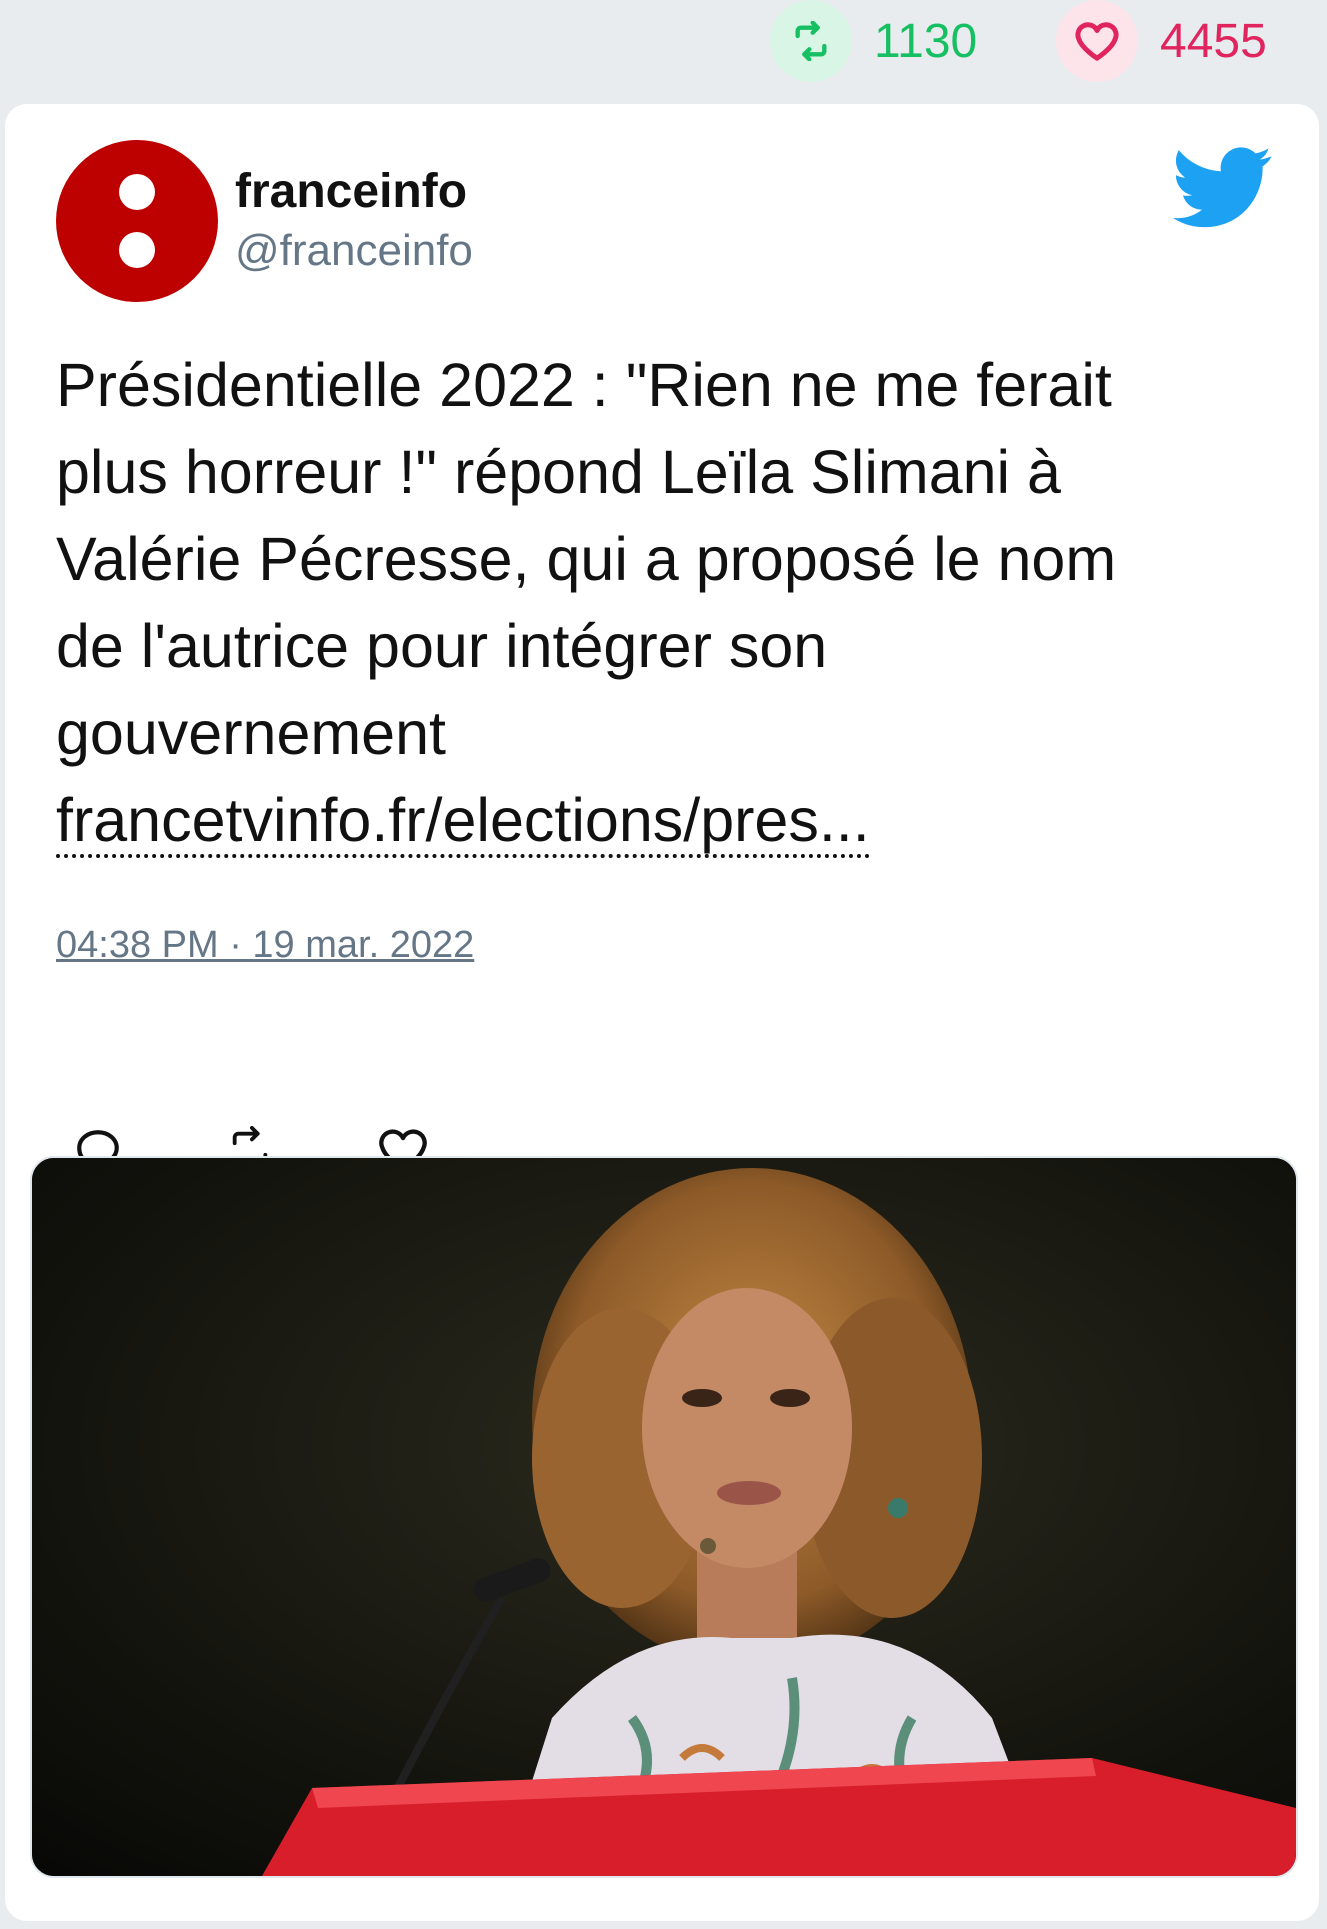 The image size is (1327, 1929). Describe the element at coordinates (442, 646) in the screenshot. I see `tweet-text-line: de l'autrice pour intégrer son` at that location.